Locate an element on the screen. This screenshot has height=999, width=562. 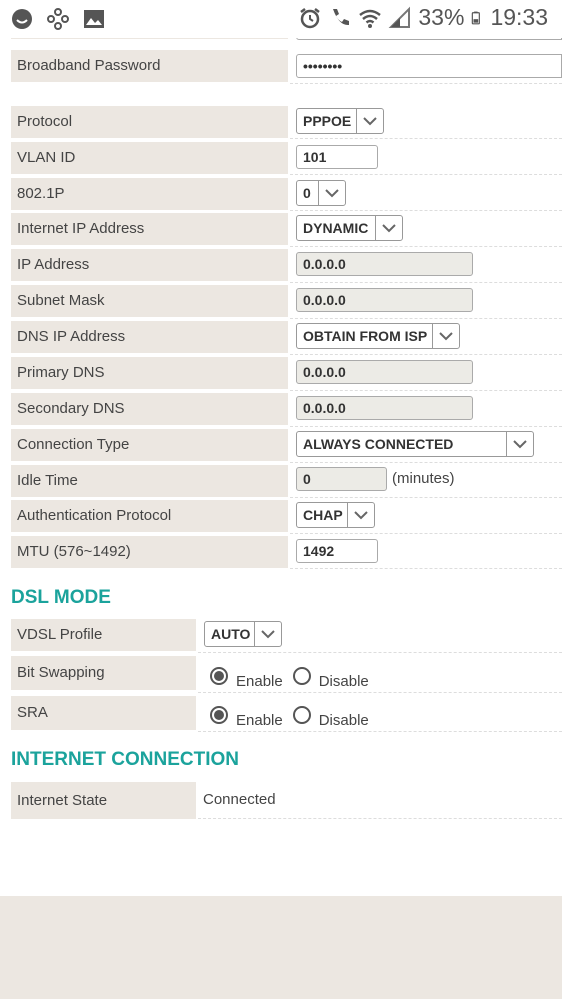
p8021-select: 0 is located at coordinates (321, 193).